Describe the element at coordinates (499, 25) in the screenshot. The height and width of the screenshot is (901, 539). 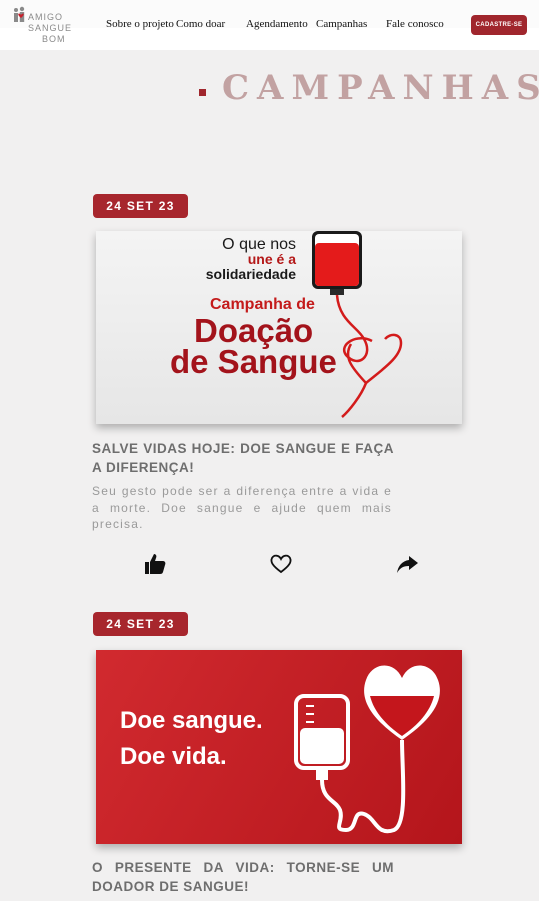
I see `register-button: CADASTRE-SE` at that location.